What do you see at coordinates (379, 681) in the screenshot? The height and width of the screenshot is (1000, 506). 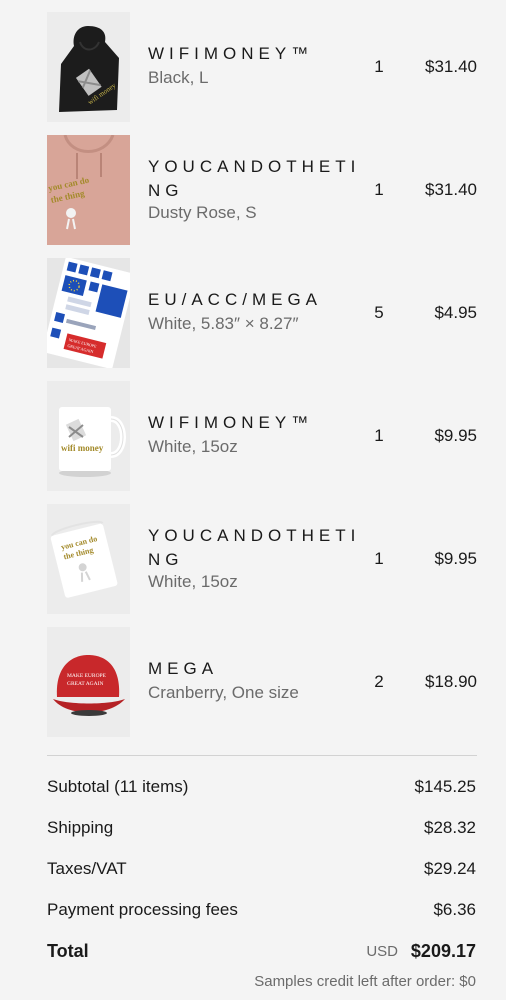 I see `product-quantity: 2` at bounding box center [379, 681].